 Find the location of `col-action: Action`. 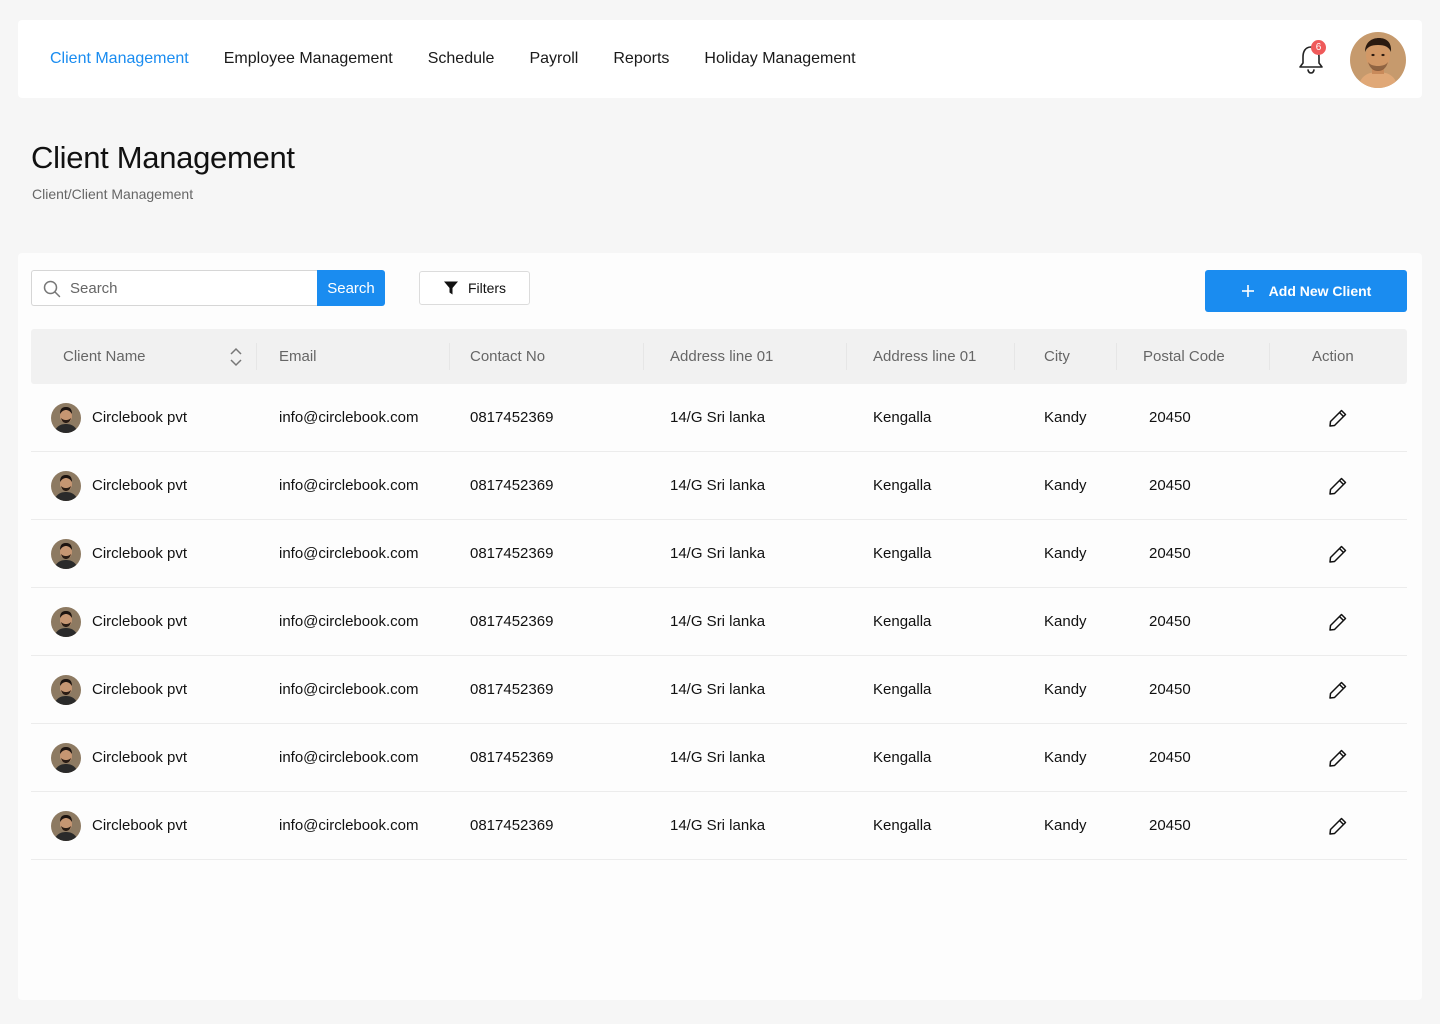

col-action: Action is located at coordinates (1333, 356).